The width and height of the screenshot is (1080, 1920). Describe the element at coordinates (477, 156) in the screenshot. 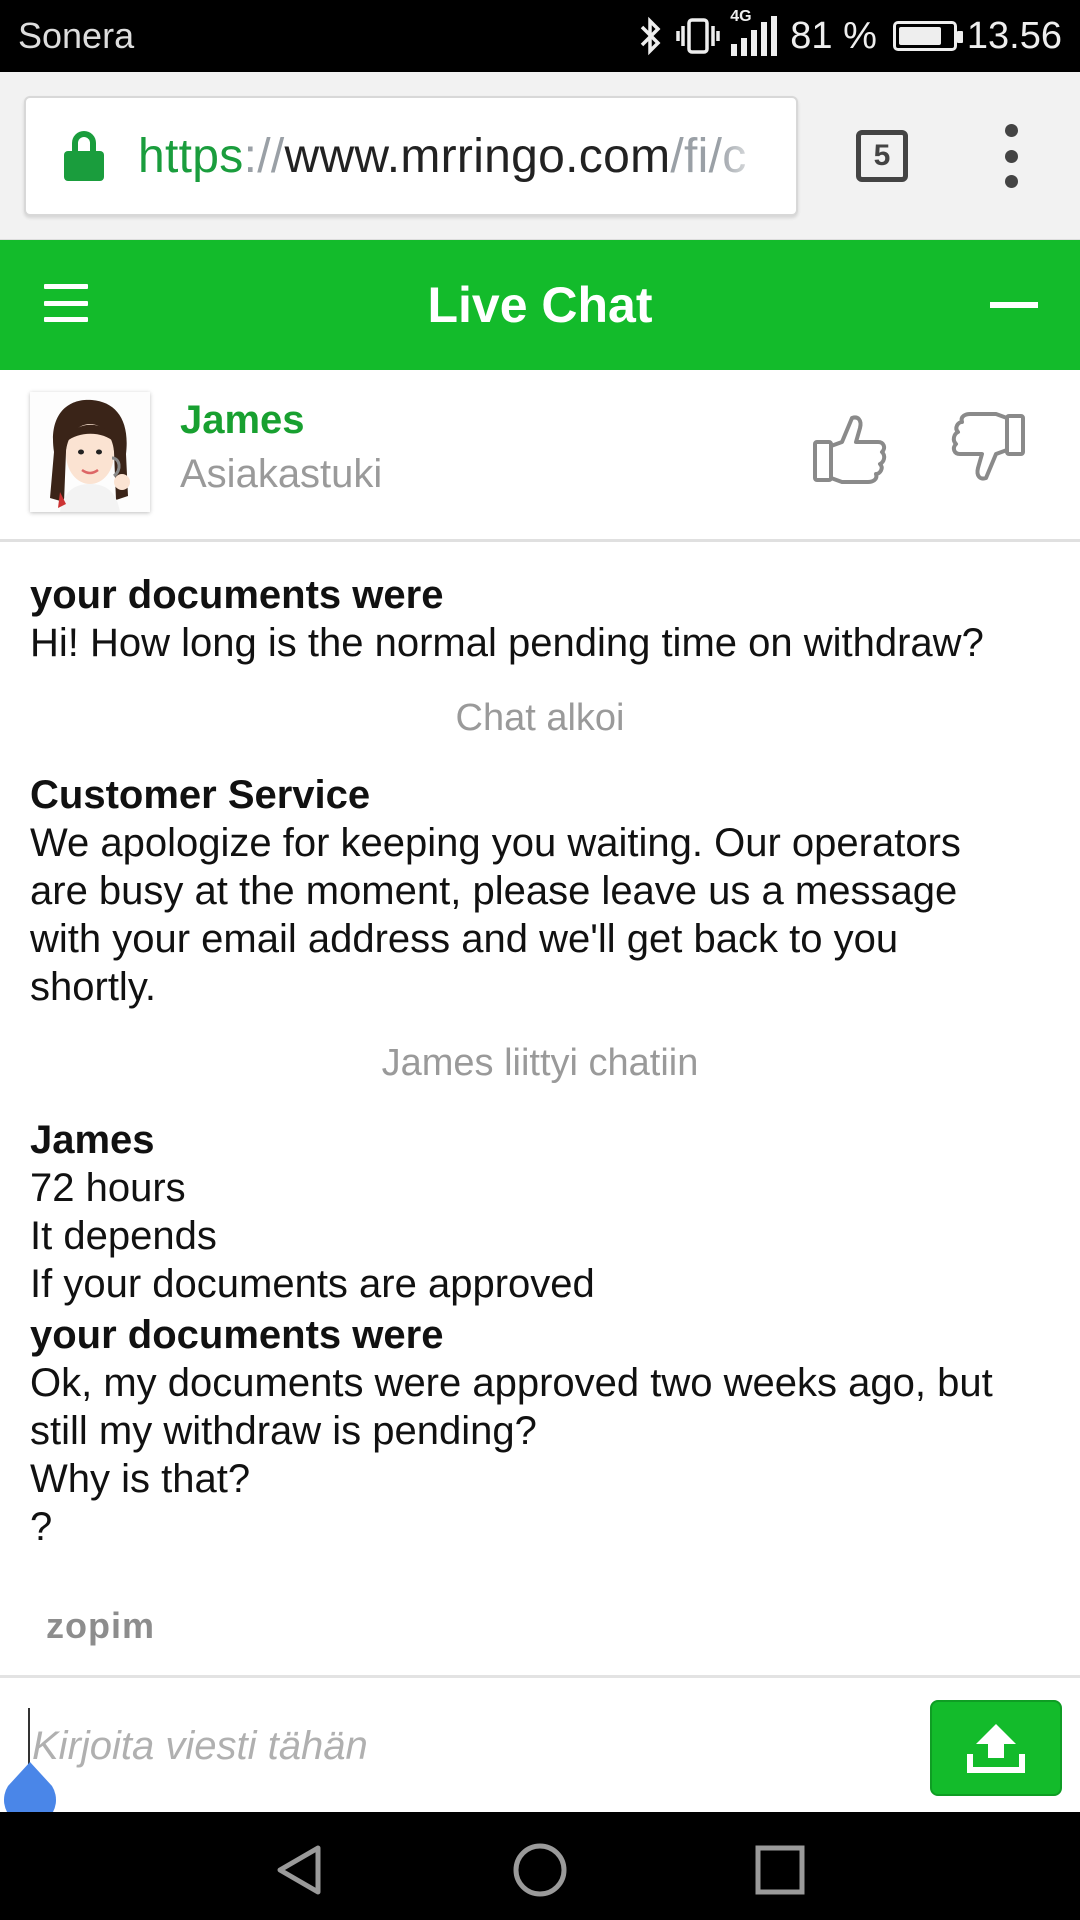

I see `url-host: www.mrringo.com` at that location.